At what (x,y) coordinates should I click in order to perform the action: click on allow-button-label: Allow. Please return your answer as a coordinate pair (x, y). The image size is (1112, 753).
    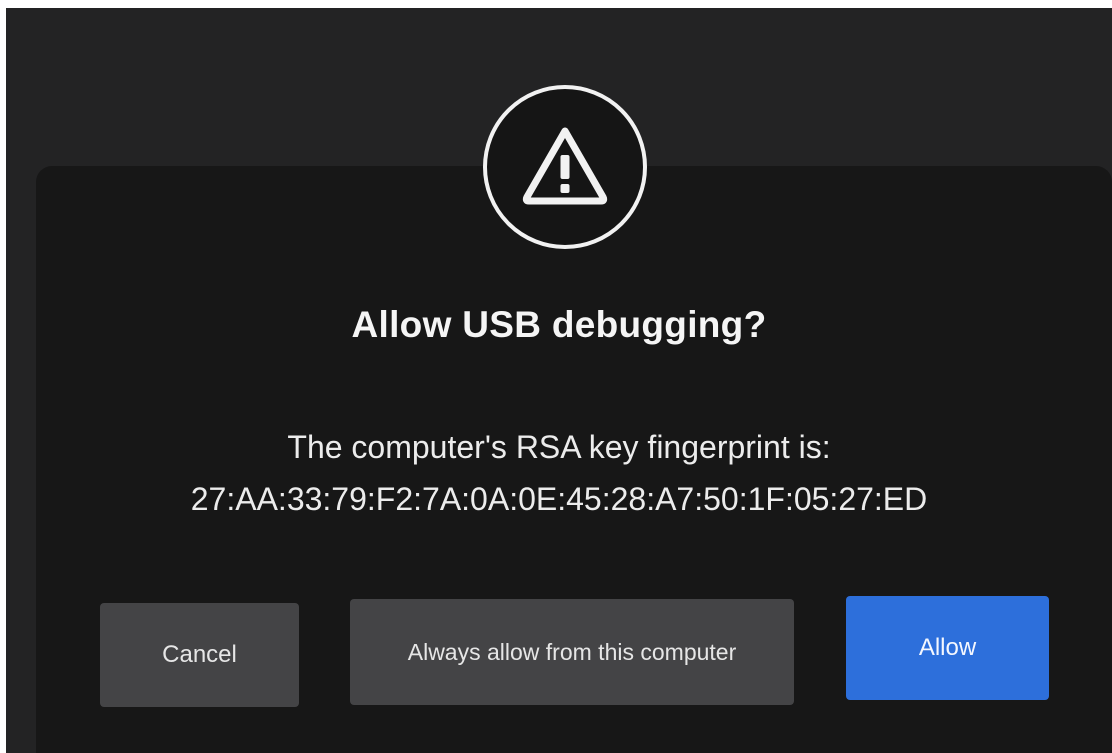
    Looking at the image, I should click on (947, 647).